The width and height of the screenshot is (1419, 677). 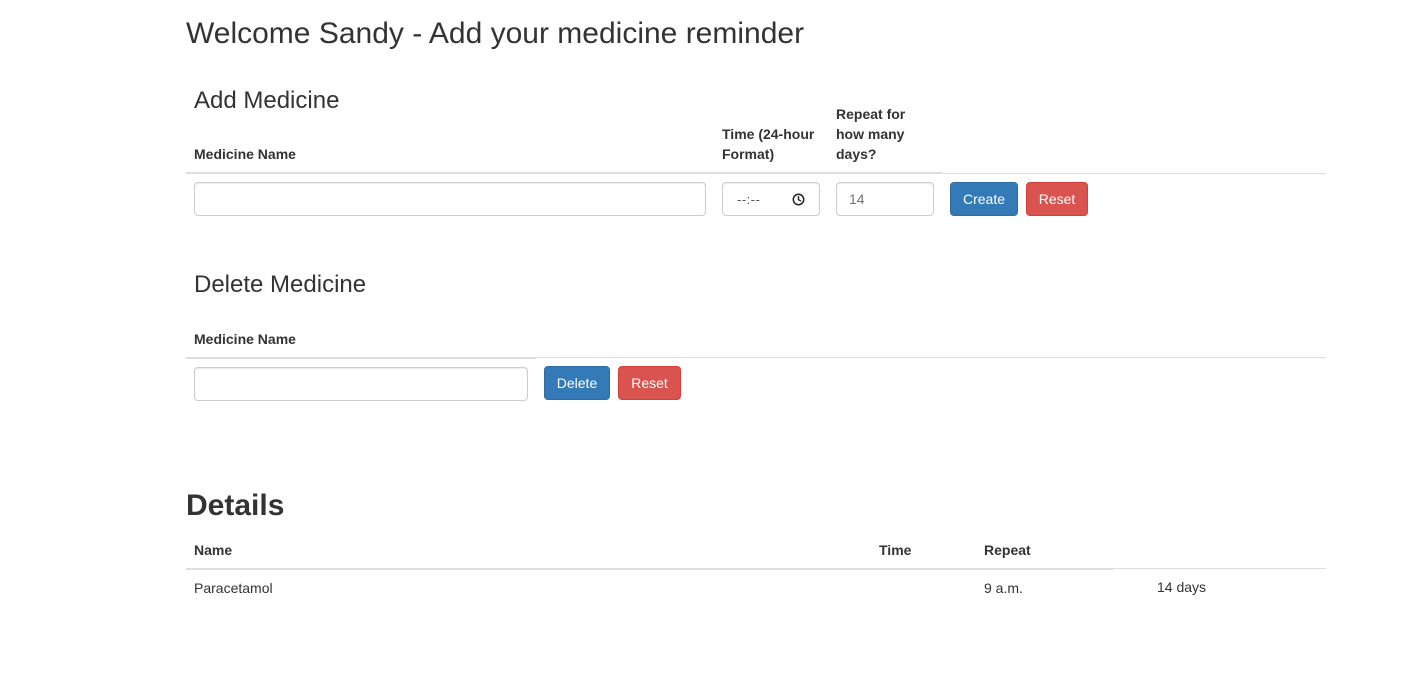 What do you see at coordinates (245, 154) in the screenshot?
I see `add-col-medicine-name: Medicine Name` at bounding box center [245, 154].